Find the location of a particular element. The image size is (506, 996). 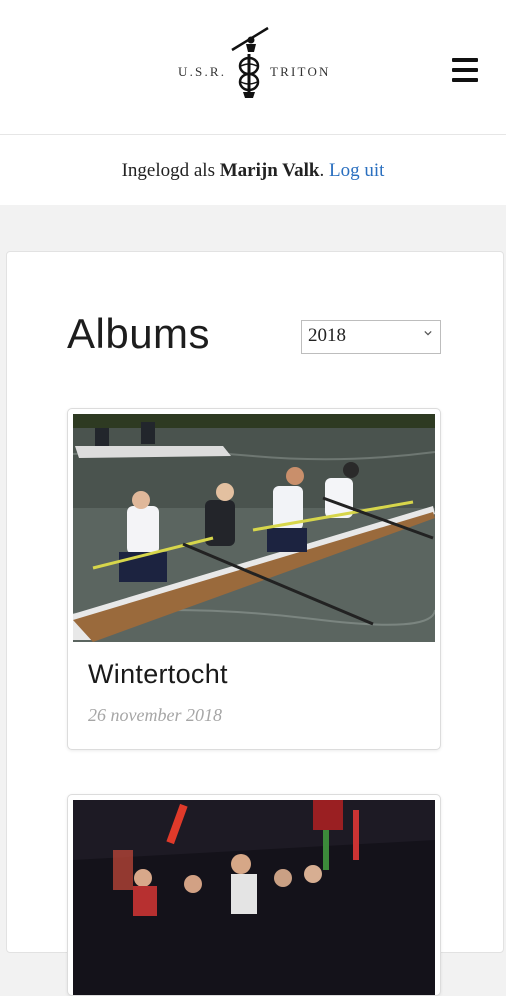

chevron-down-icon is located at coordinates (428, 333).